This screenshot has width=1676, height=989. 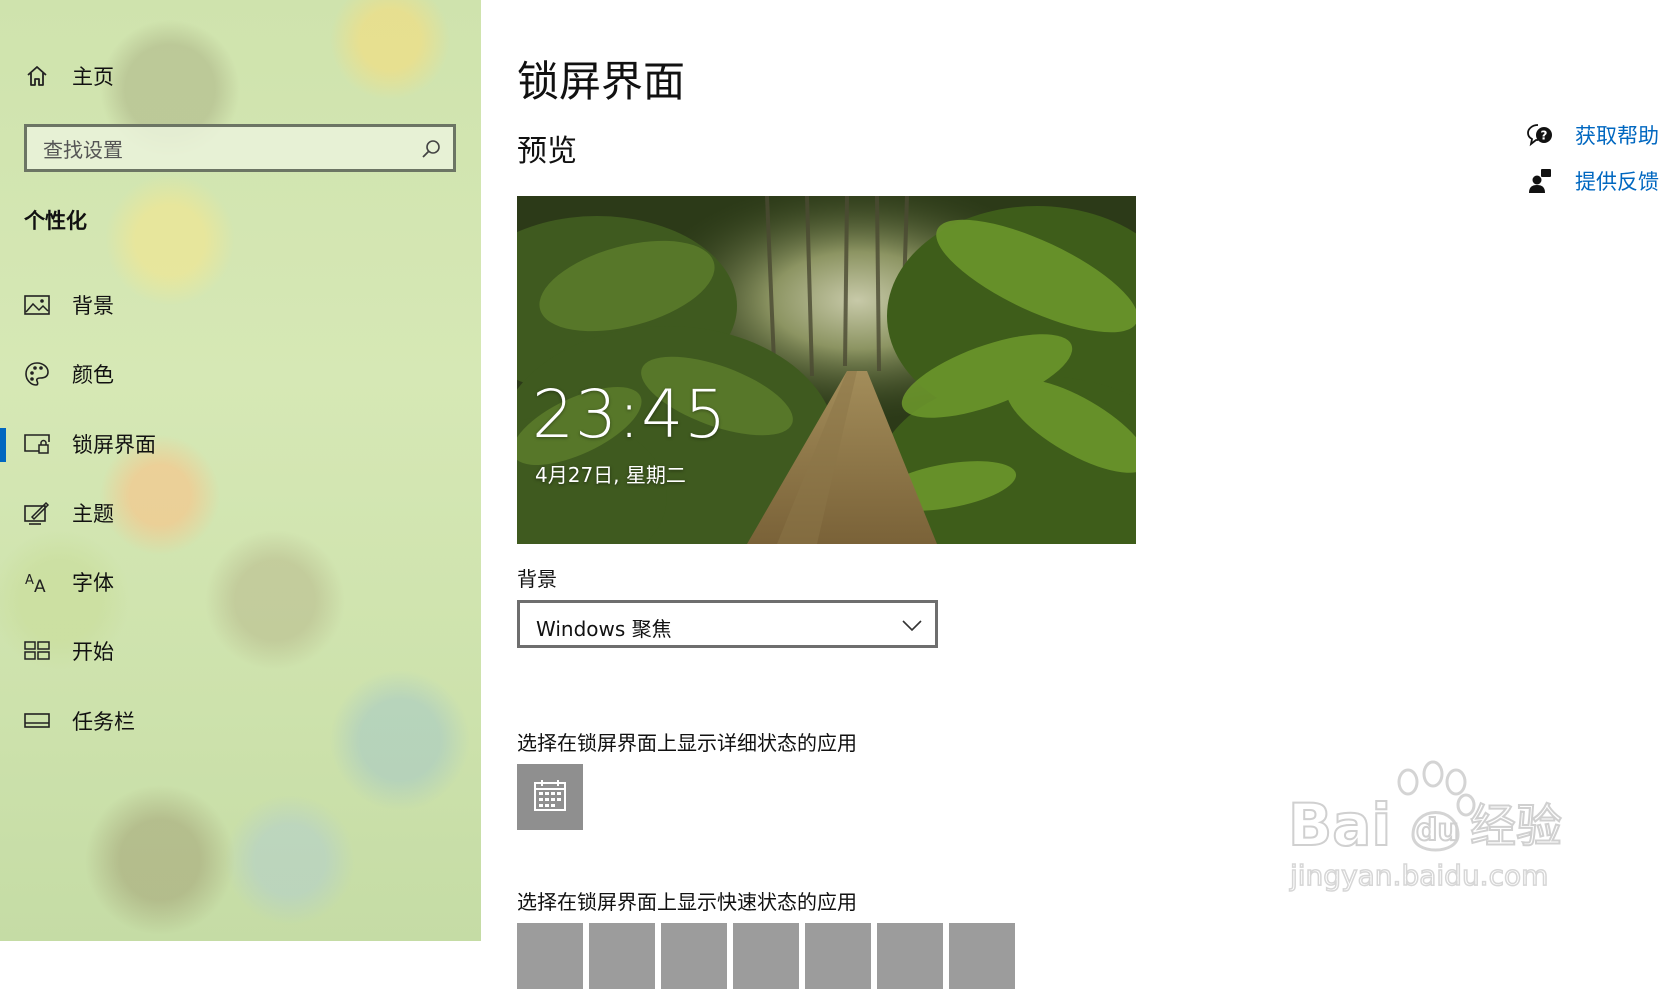 I want to click on chevron-down-icon, so click(x=912, y=625).